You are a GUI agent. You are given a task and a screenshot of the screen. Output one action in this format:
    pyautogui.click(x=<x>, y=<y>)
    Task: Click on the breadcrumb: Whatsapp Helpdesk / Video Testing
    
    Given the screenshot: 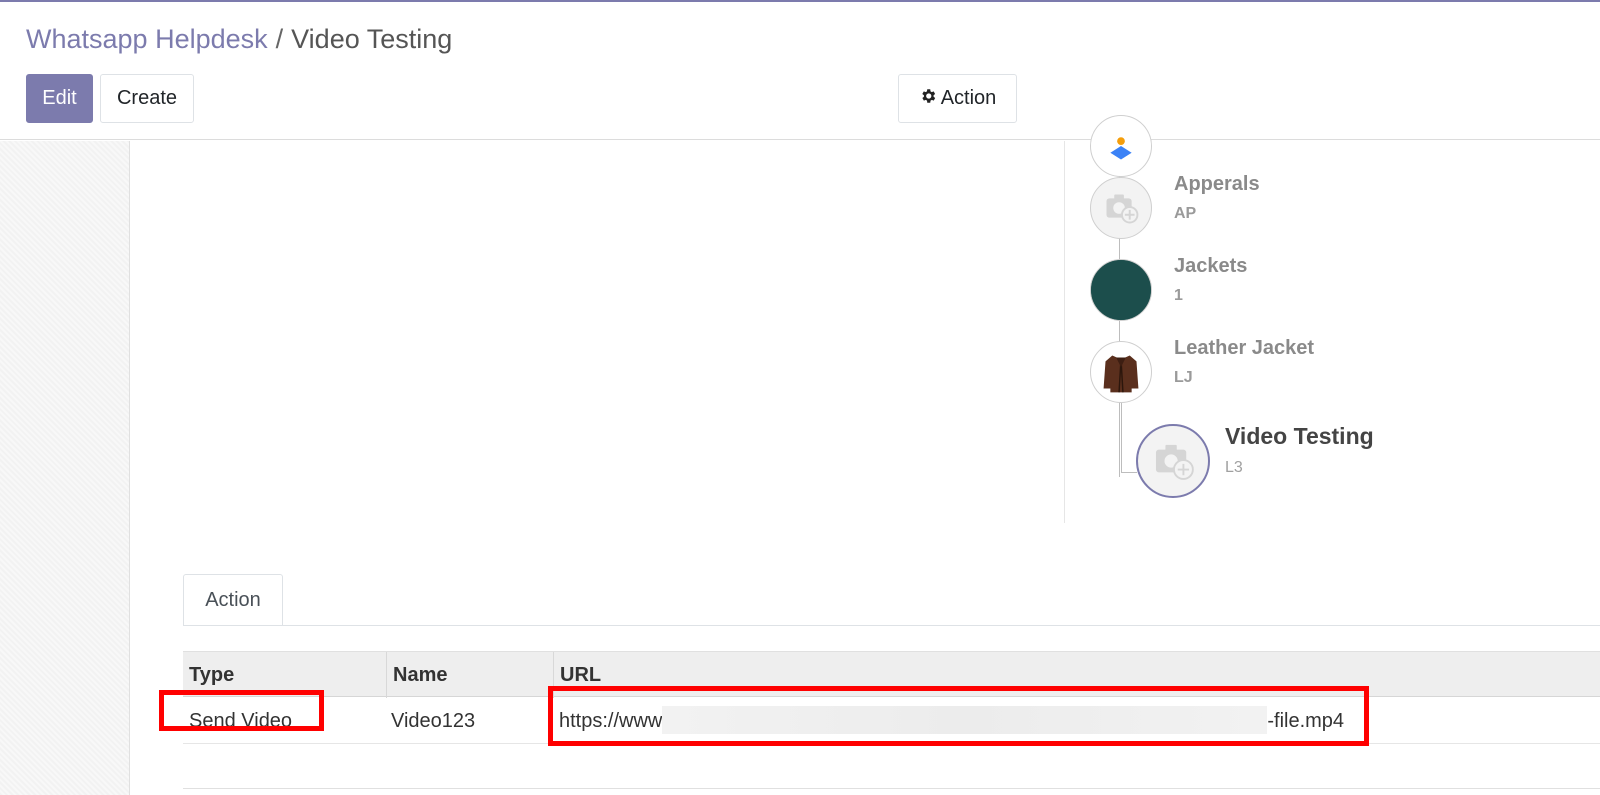 What is the action you would take?
    pyautogui.click(x=239, y=39)
    